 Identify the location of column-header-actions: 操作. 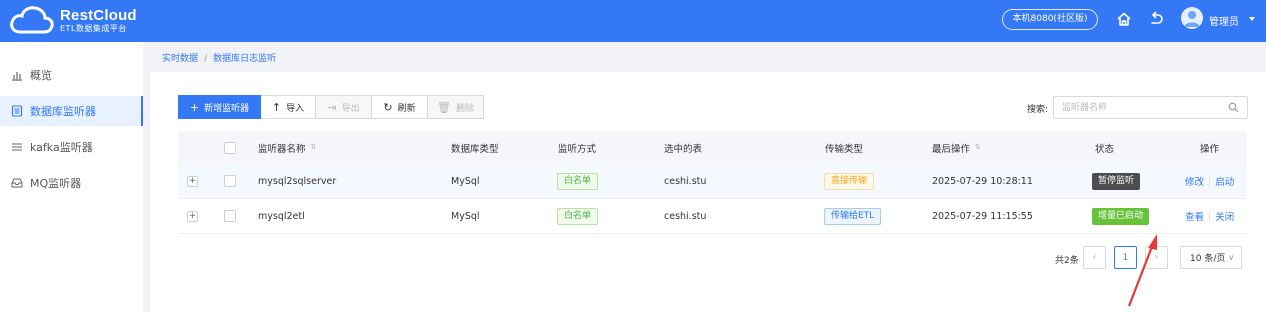
(1210, 149).